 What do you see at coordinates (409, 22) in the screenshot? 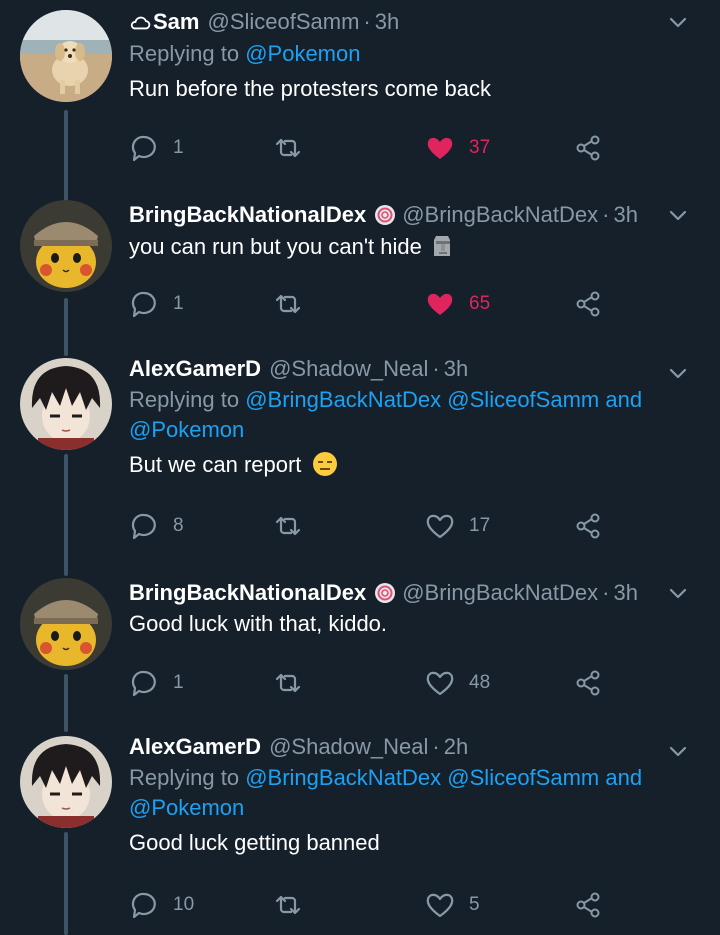
I see `tweet-header: Sam @SliceofSamm · 3h` at bounding box center [409, 22].